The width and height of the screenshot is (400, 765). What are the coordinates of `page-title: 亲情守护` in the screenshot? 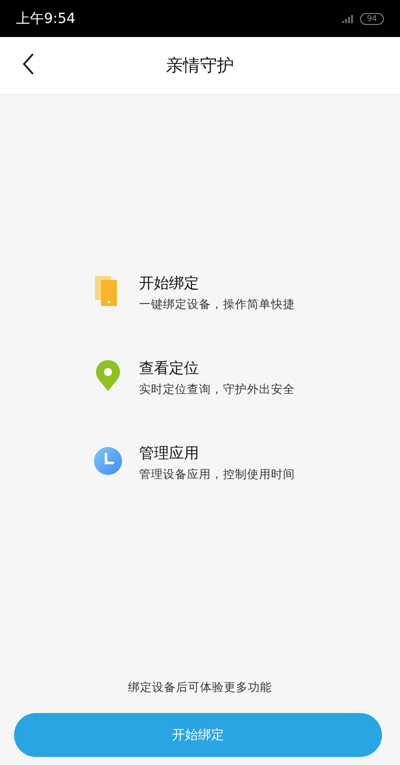 It's located at (200, 66).